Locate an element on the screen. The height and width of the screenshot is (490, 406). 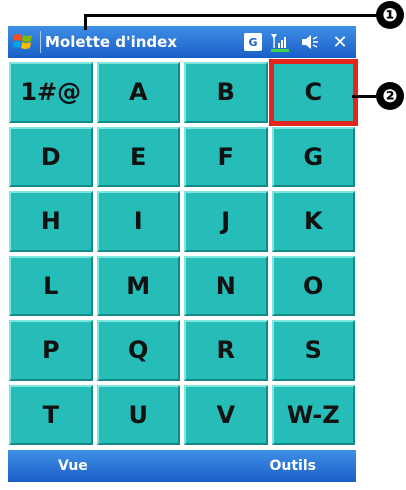
index-cell: S is located at coordinates (313, 350).